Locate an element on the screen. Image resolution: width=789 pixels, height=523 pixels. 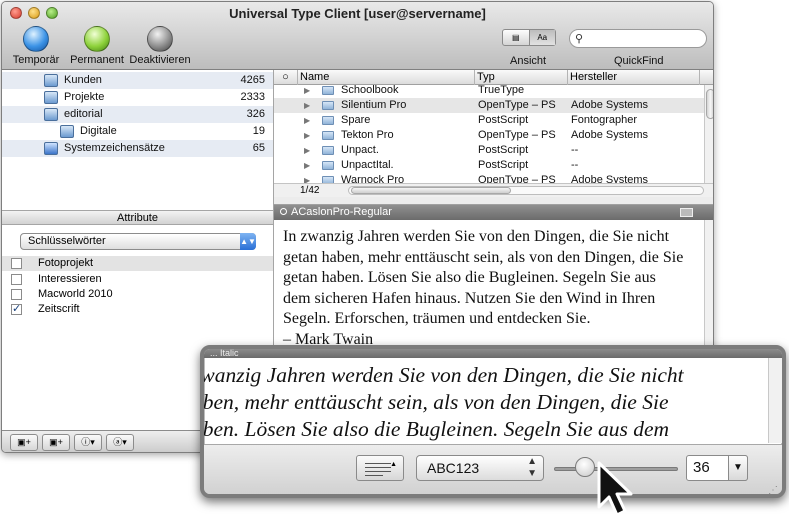
keyword-checkbox-checked: ✓ is located at coordinates (16, 309).